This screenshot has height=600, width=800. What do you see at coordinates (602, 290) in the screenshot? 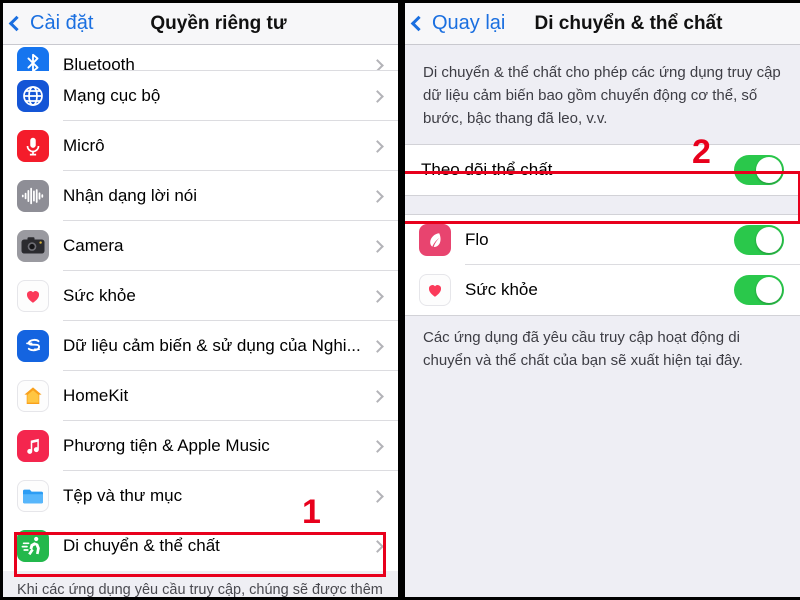
I see `row-app-health: Sức khỏe` at bounding box center [602, 290].